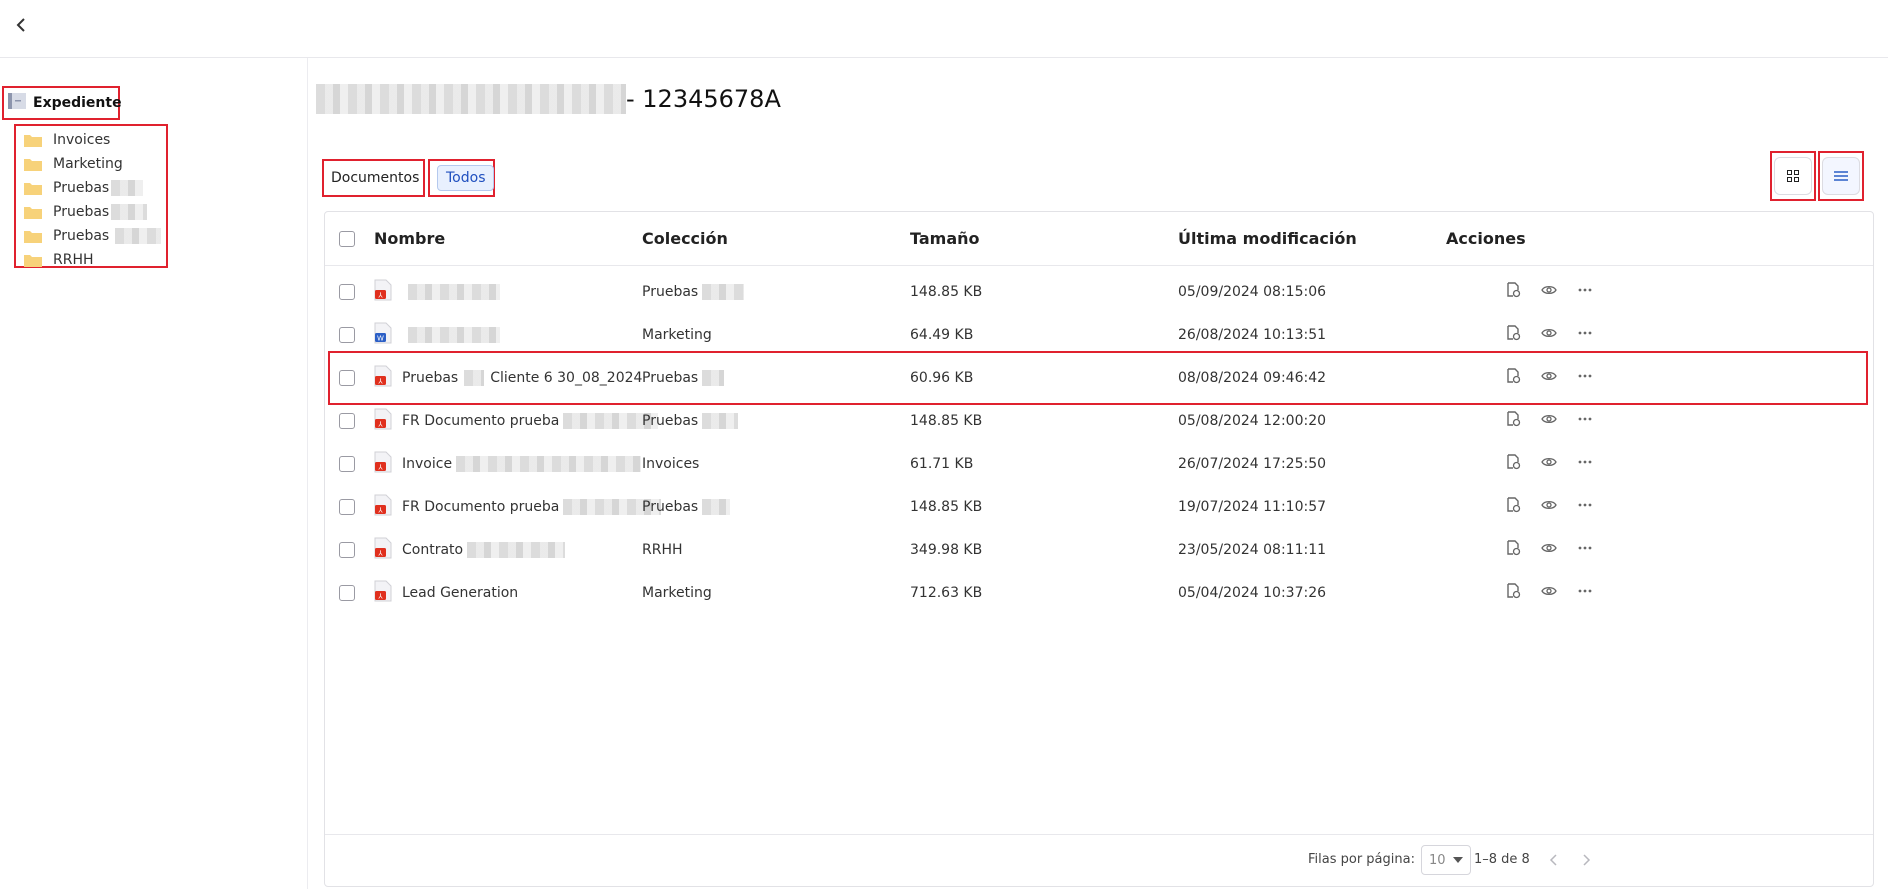 The image size is (1888, 889). Describe the element at coordinates (703, 99) in the screenshot. I see `page-title-id: - 12345678A` at that location.